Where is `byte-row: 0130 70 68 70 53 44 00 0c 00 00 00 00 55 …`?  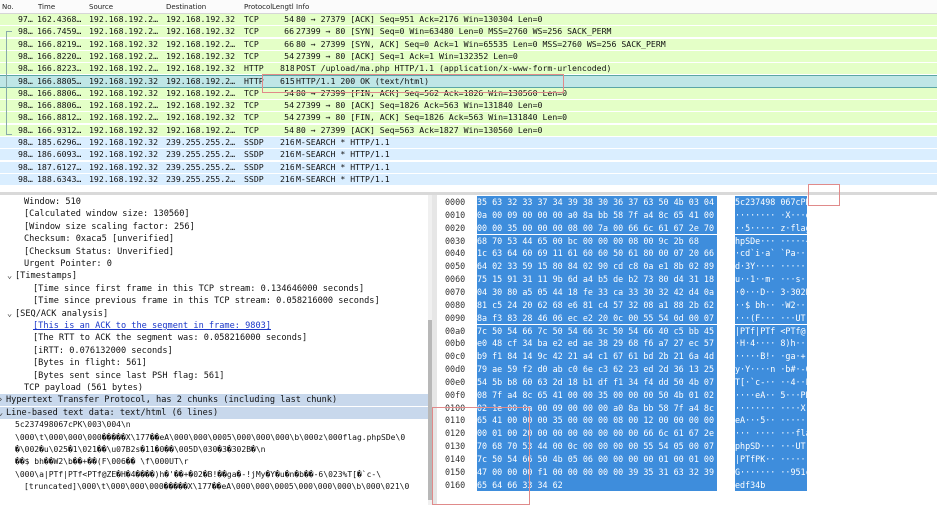 byte-row: 0130 70 68 70 53 44 00 0c 00 00 00 00 55 … is located at coordinates (687, 446).